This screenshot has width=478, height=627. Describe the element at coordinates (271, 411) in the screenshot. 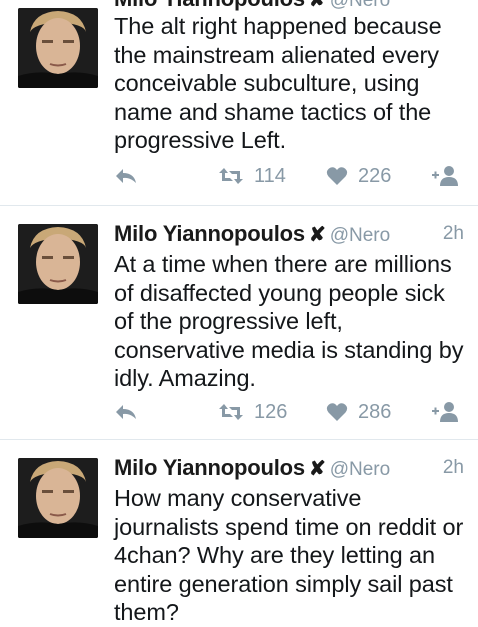

I see `retweet-count: 126` at that location.